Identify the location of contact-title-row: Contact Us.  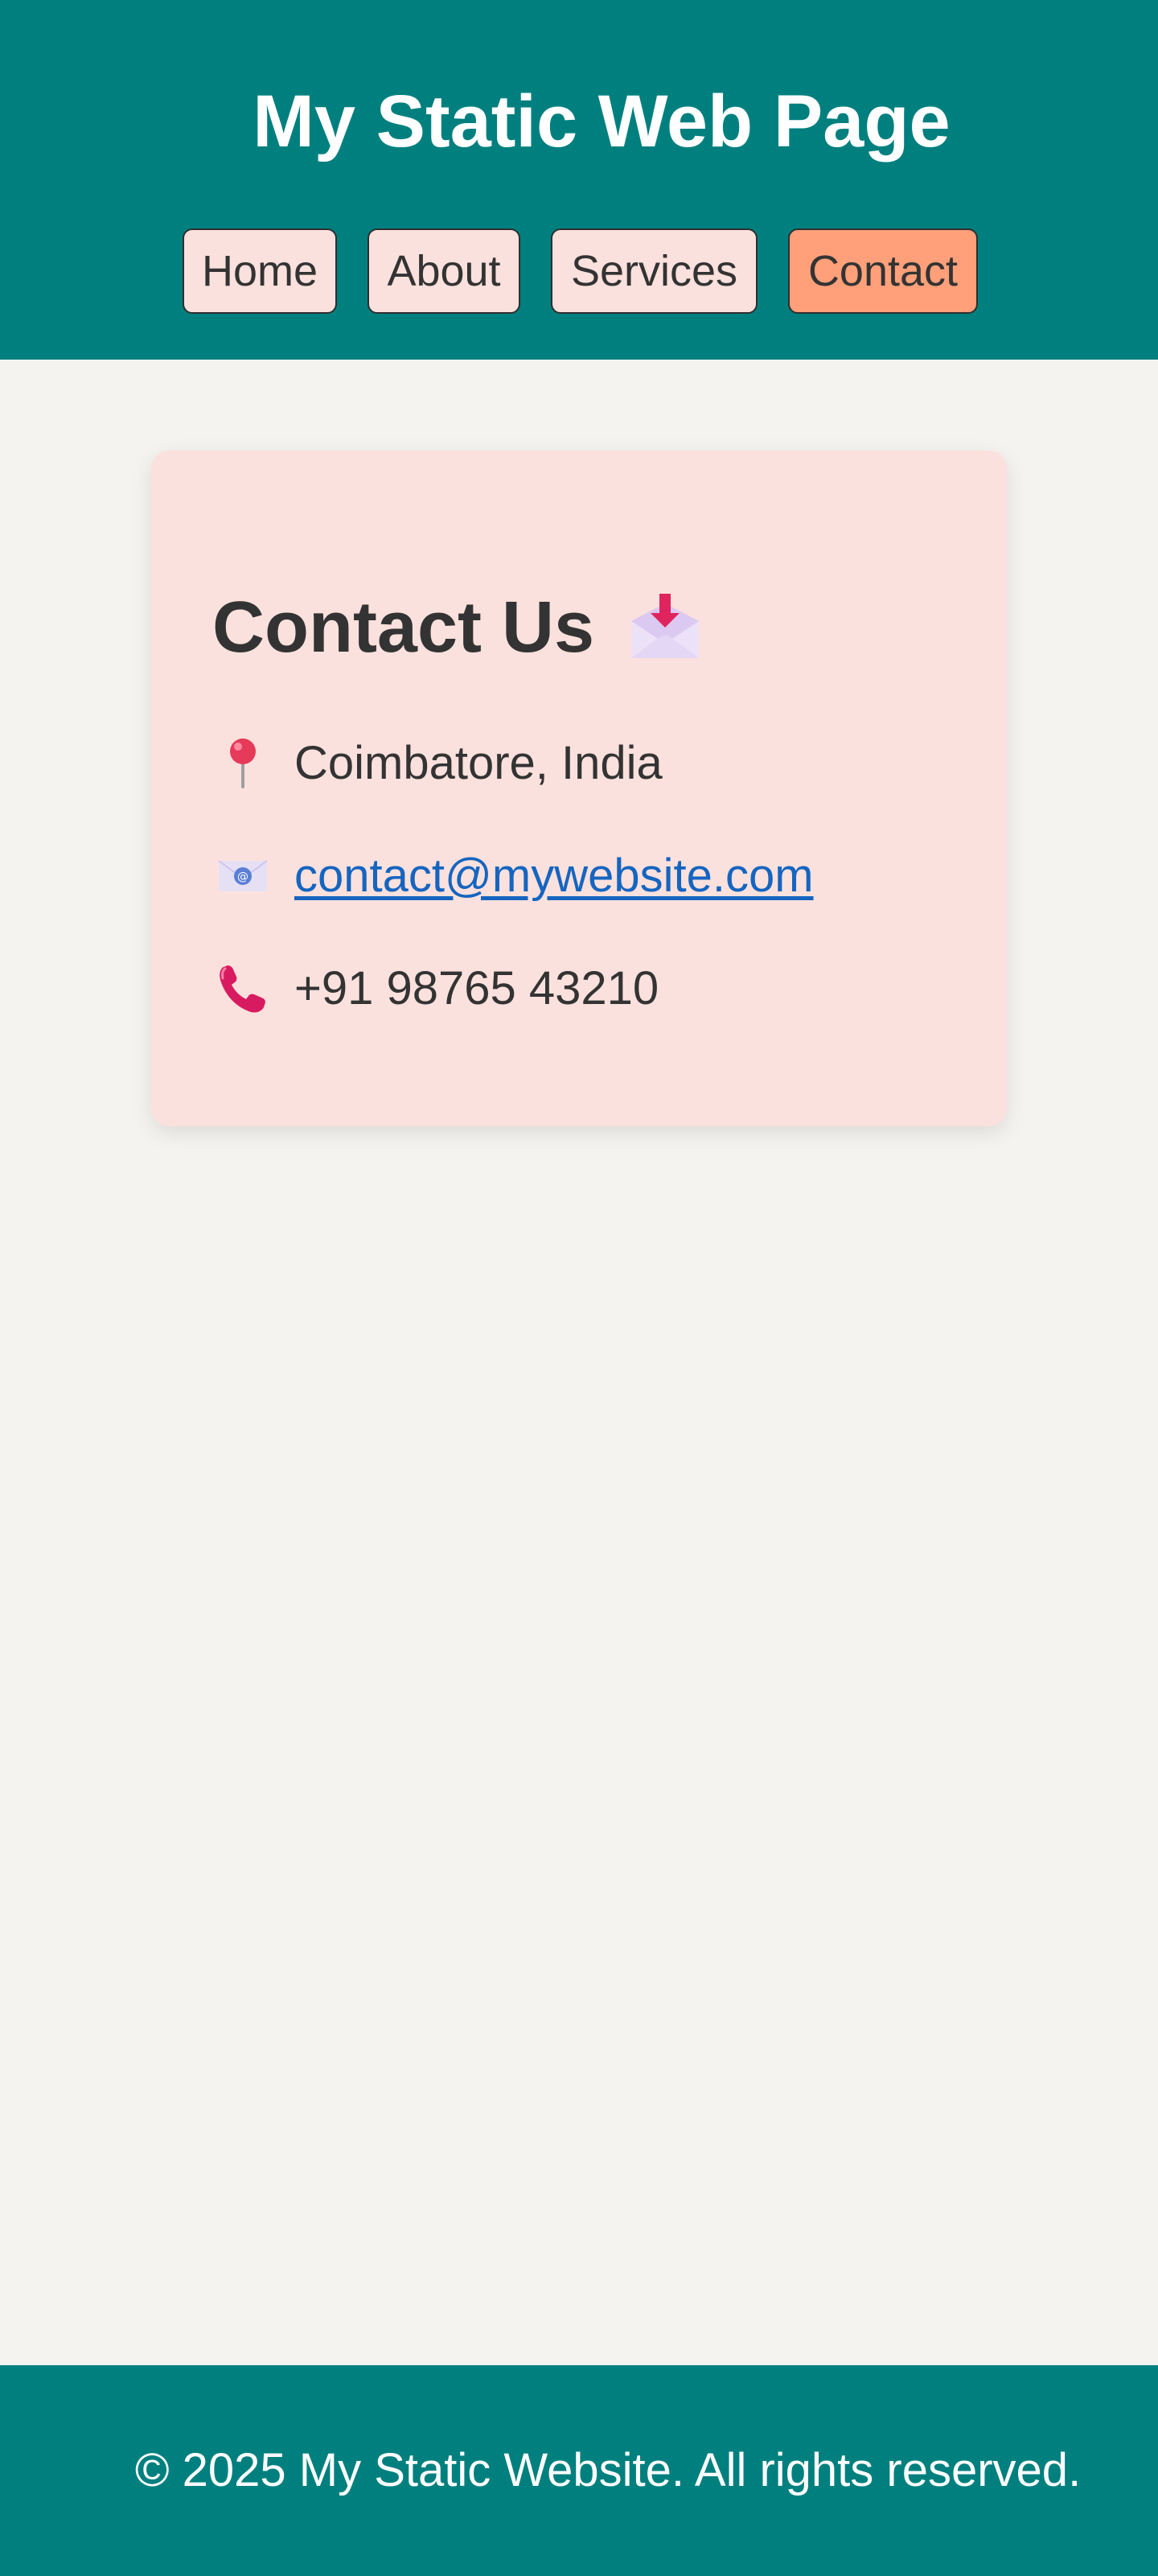
(458, 627).